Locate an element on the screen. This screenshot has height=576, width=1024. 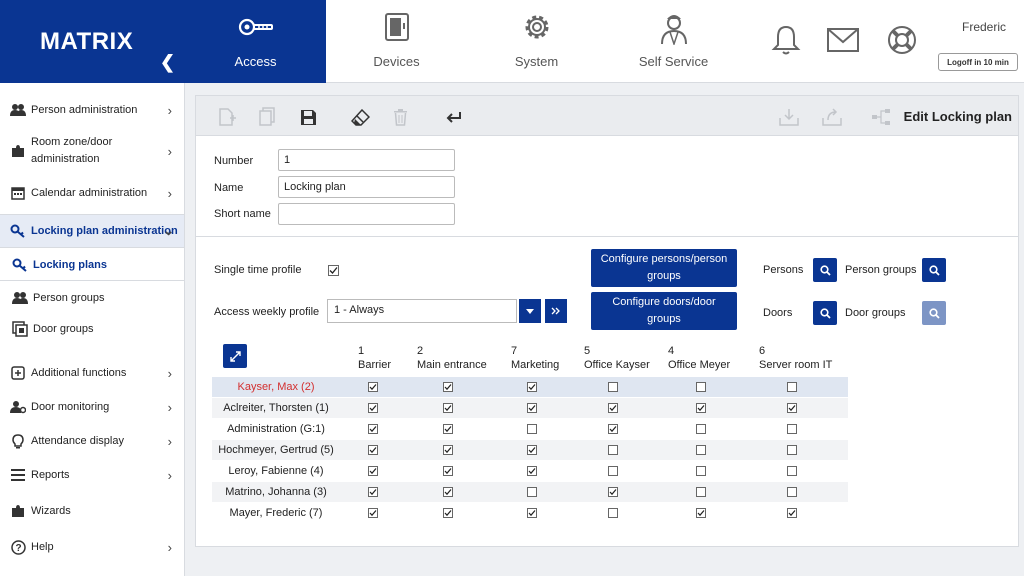
sidebar-item-additional-functions: Additional functions › is located at coordinates (92, 373).